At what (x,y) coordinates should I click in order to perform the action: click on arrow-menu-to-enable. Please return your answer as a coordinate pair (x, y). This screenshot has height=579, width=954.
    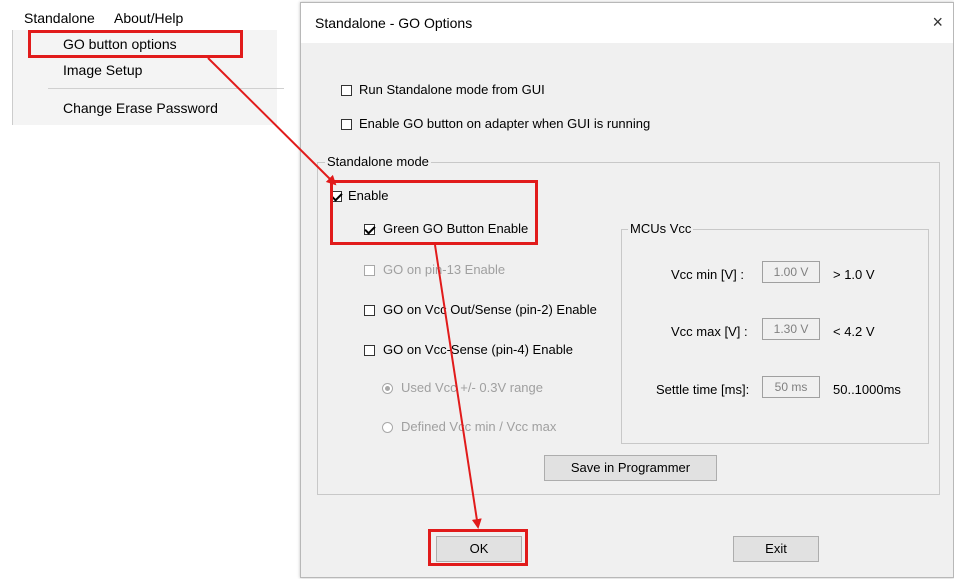
    Looking at the image, I should click on (272, 121).